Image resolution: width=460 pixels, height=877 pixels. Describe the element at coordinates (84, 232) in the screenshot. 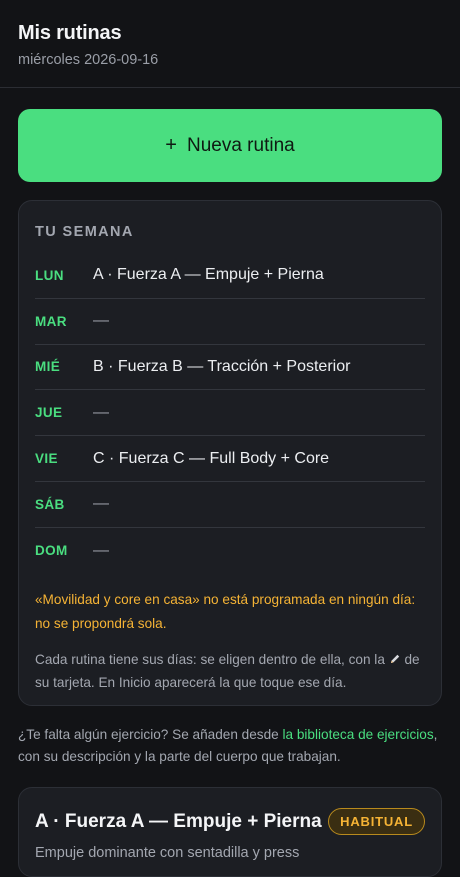

I see `week-title: TU SEMANA` at that location.